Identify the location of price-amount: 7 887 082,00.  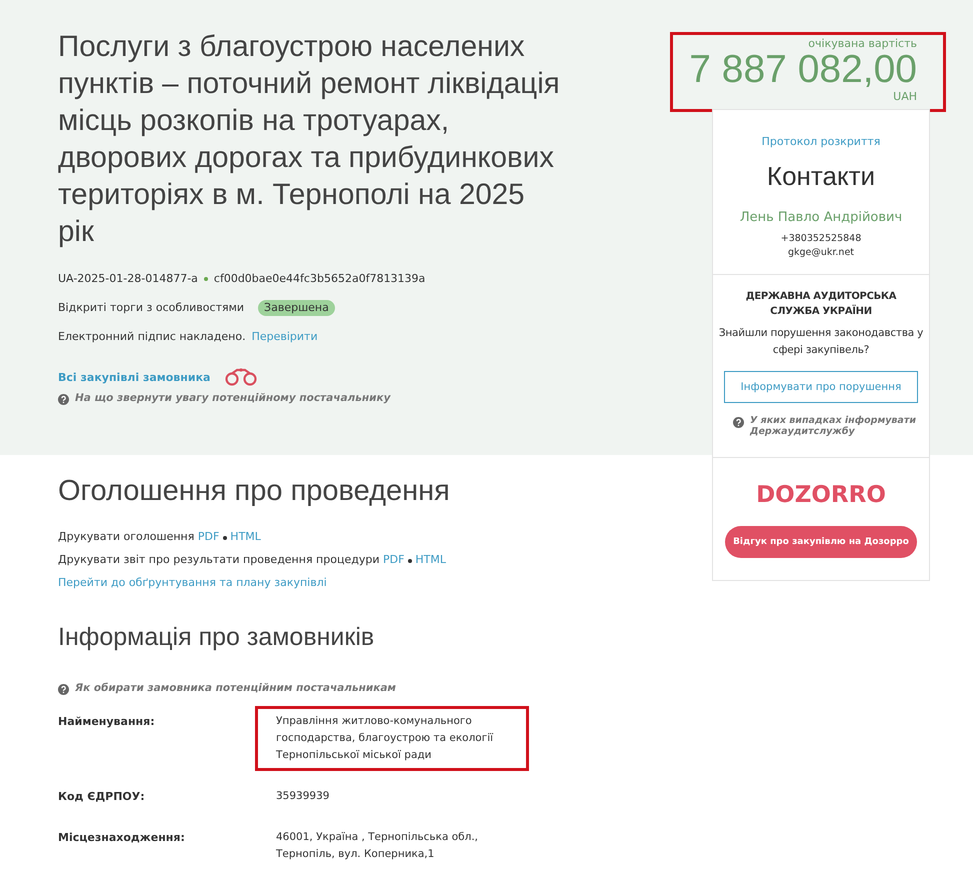
(802, 70).